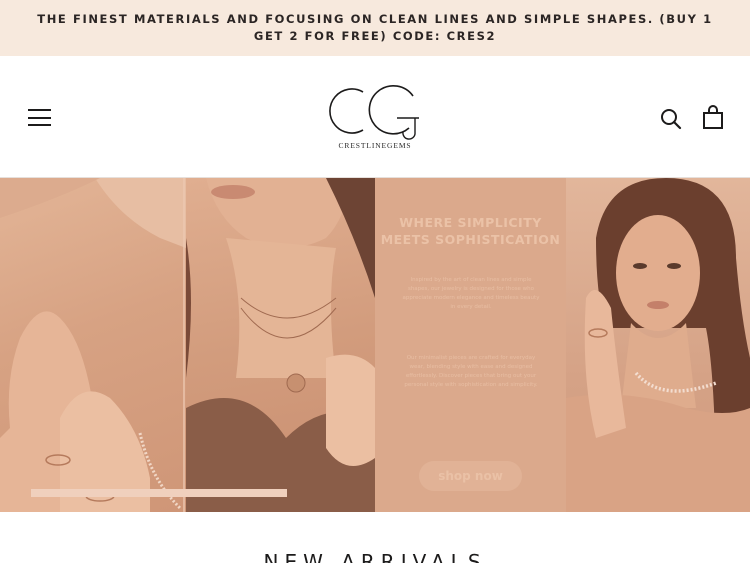 The width and height of the screenshot is (750, 563). What do you see at coordinates (184, 345) in the screenshot?
I see `photo-divider` at bounding box center [184, 345].